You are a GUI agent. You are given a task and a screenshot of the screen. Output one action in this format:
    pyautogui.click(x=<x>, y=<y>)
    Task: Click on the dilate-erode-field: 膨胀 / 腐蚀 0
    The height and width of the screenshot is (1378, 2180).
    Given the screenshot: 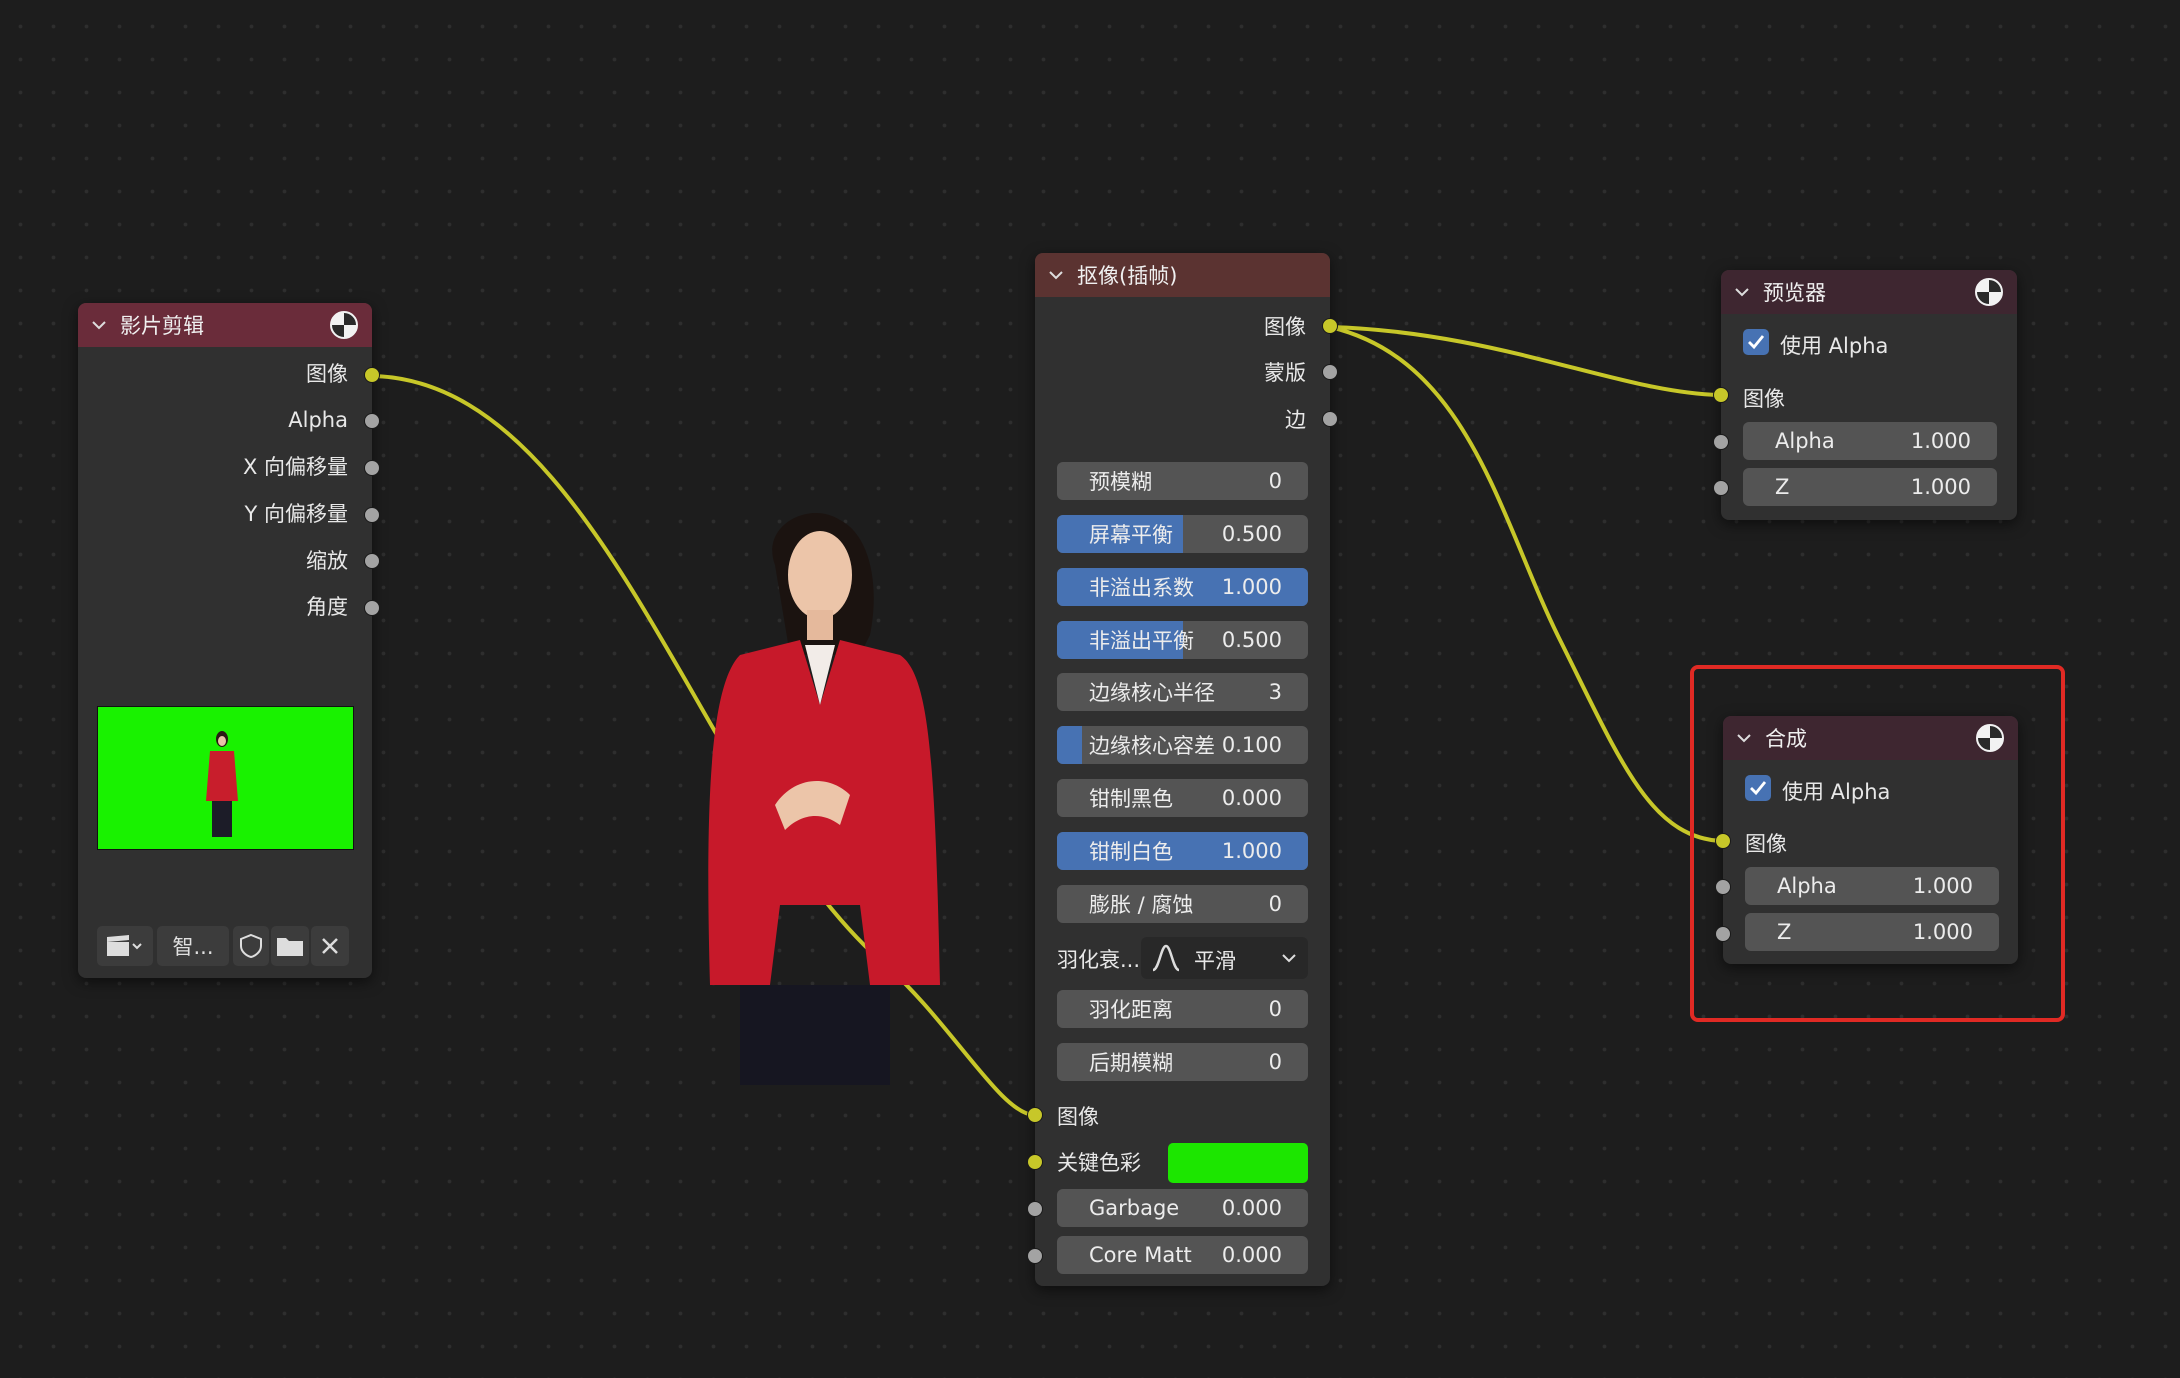 What is the action you would take?
    pyautogui.click(x=1182, y=904)
    